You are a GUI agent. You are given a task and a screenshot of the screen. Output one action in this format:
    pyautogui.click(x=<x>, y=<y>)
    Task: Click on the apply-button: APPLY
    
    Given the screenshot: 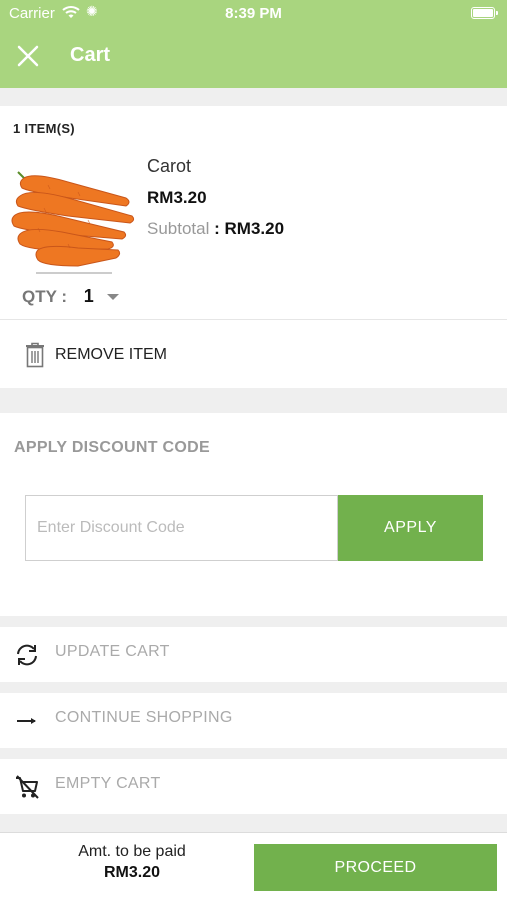 What is the action you would take?
    pyautogui.click(x=410, y=528)
    